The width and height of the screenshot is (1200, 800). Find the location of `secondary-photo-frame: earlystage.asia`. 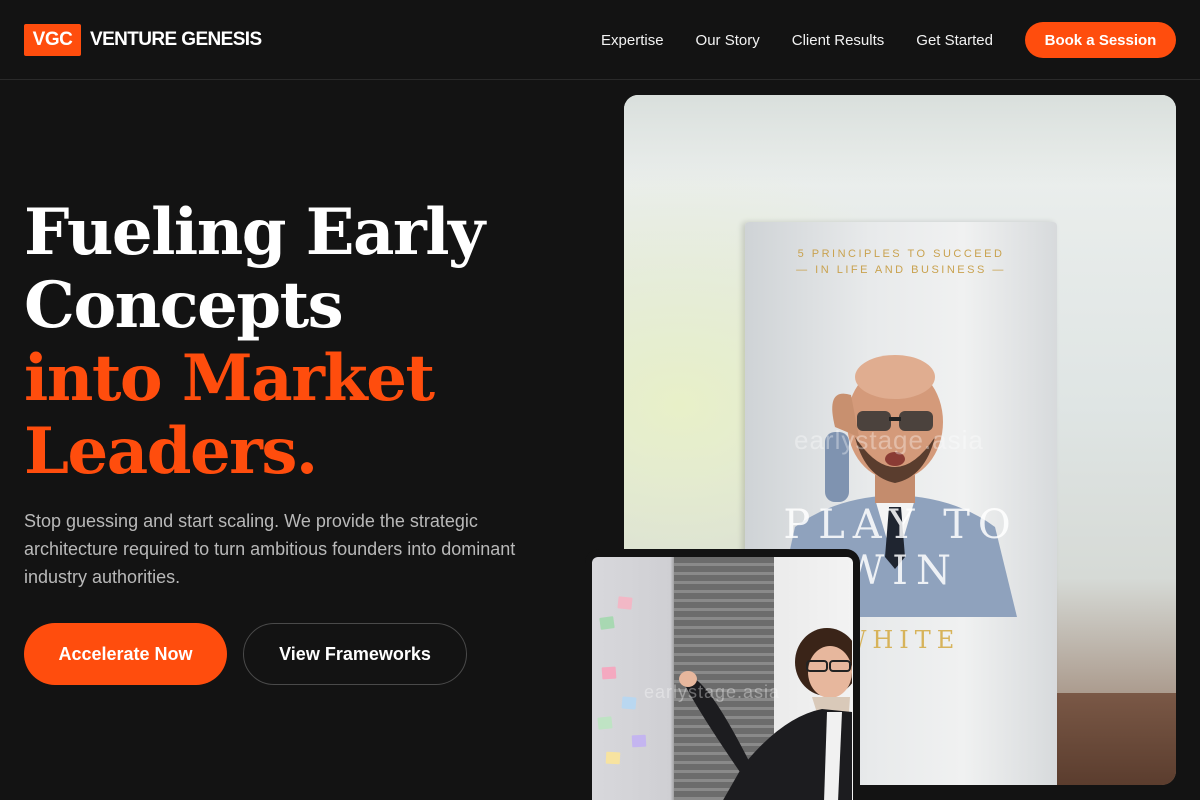

secondary-photo-frame: earlystage.asia is located at coordinates (722, 674).